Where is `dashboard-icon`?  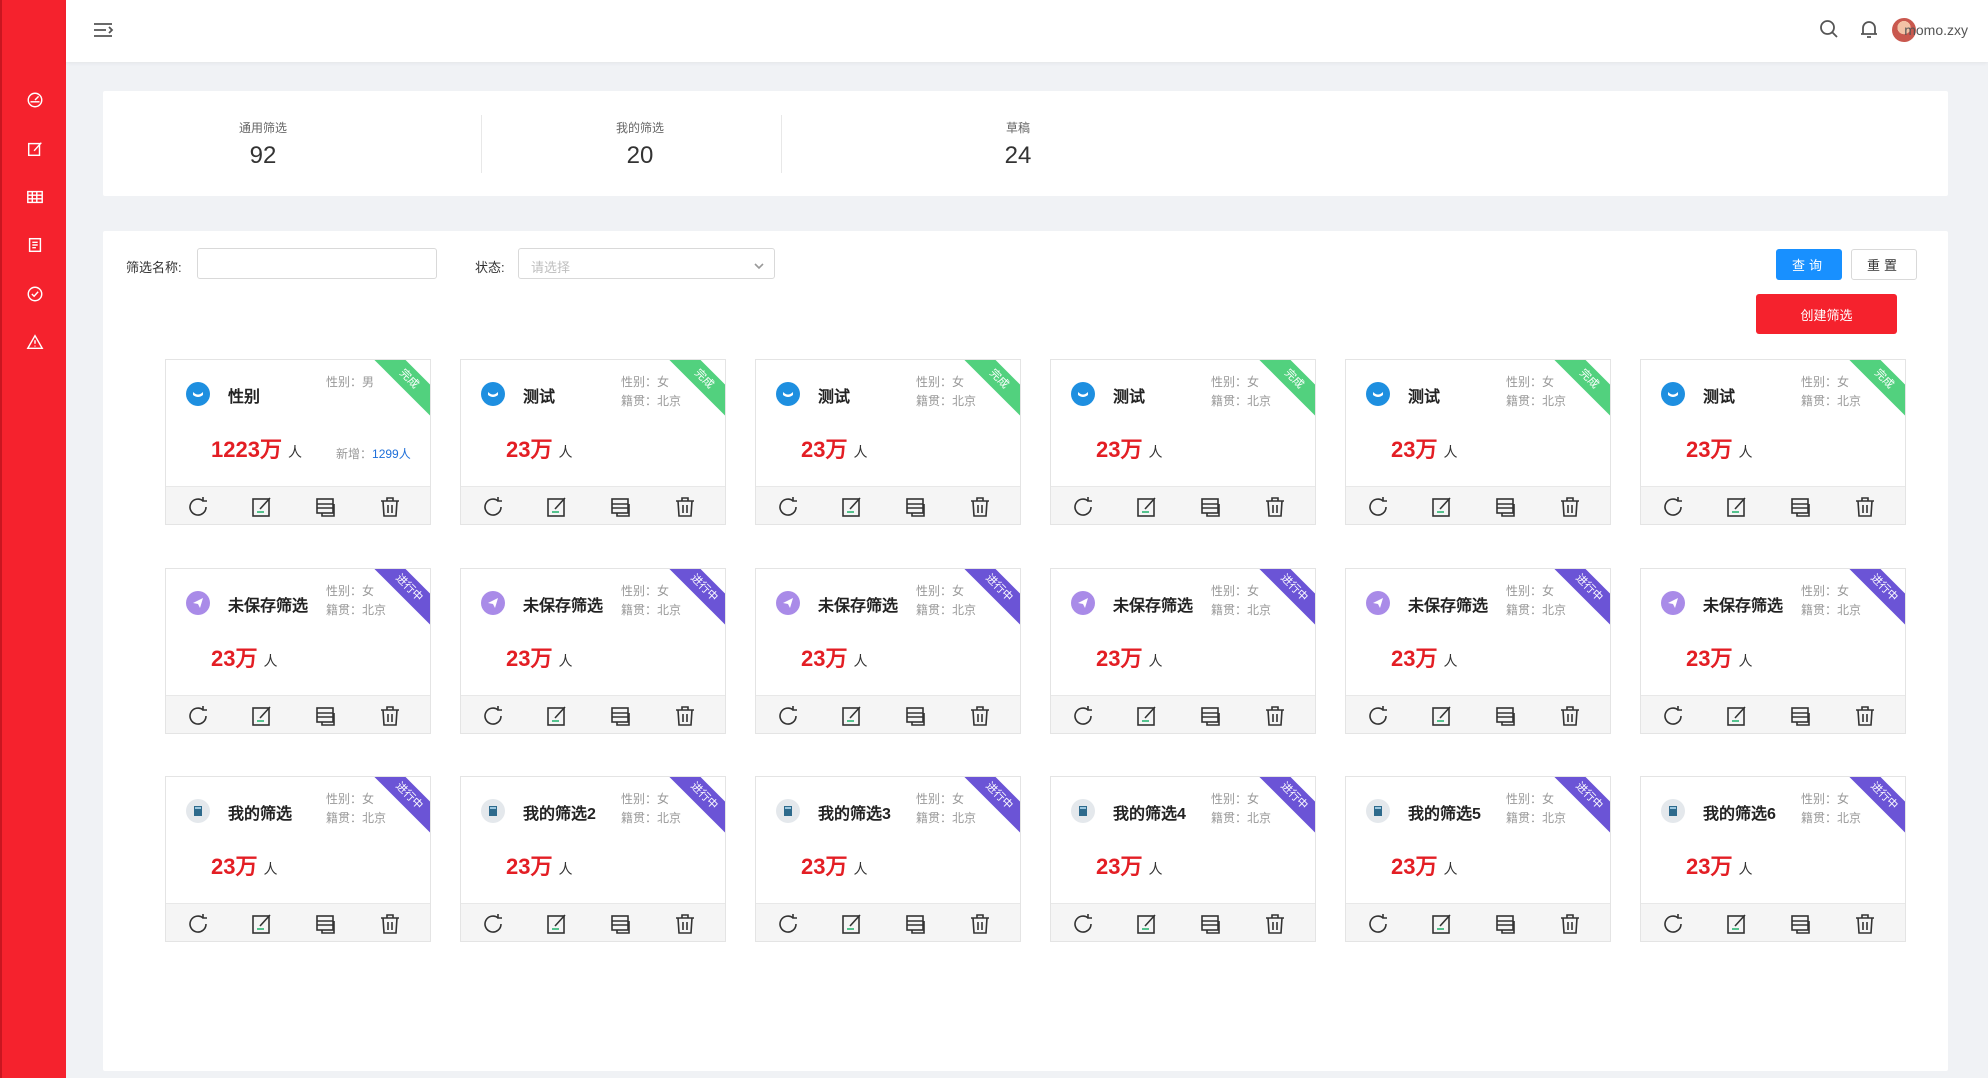 dashboard-icon is located at coordinates (35, 100).